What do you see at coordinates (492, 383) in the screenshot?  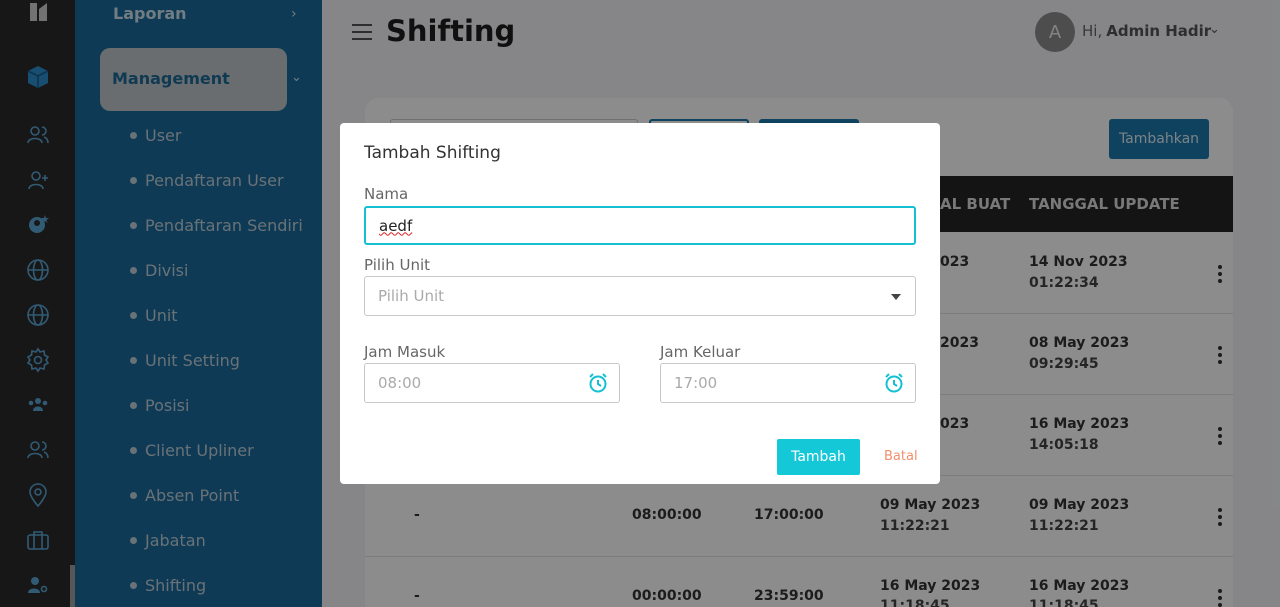 I see `jam-masuk-field: 08:00` at bounding box center [492, 383].